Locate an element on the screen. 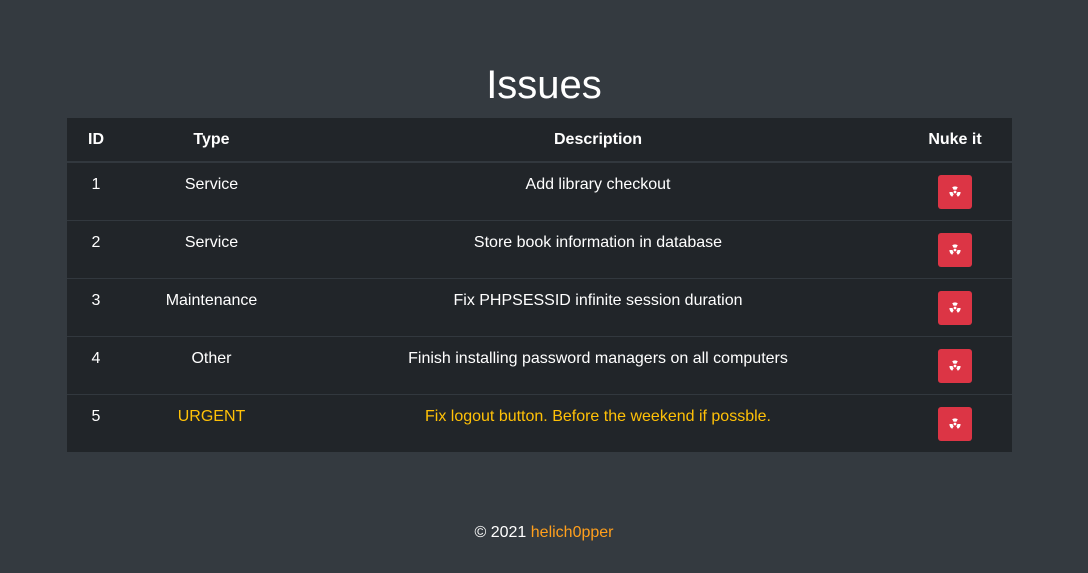  header-type: Type is located at coordinates (211, 140).